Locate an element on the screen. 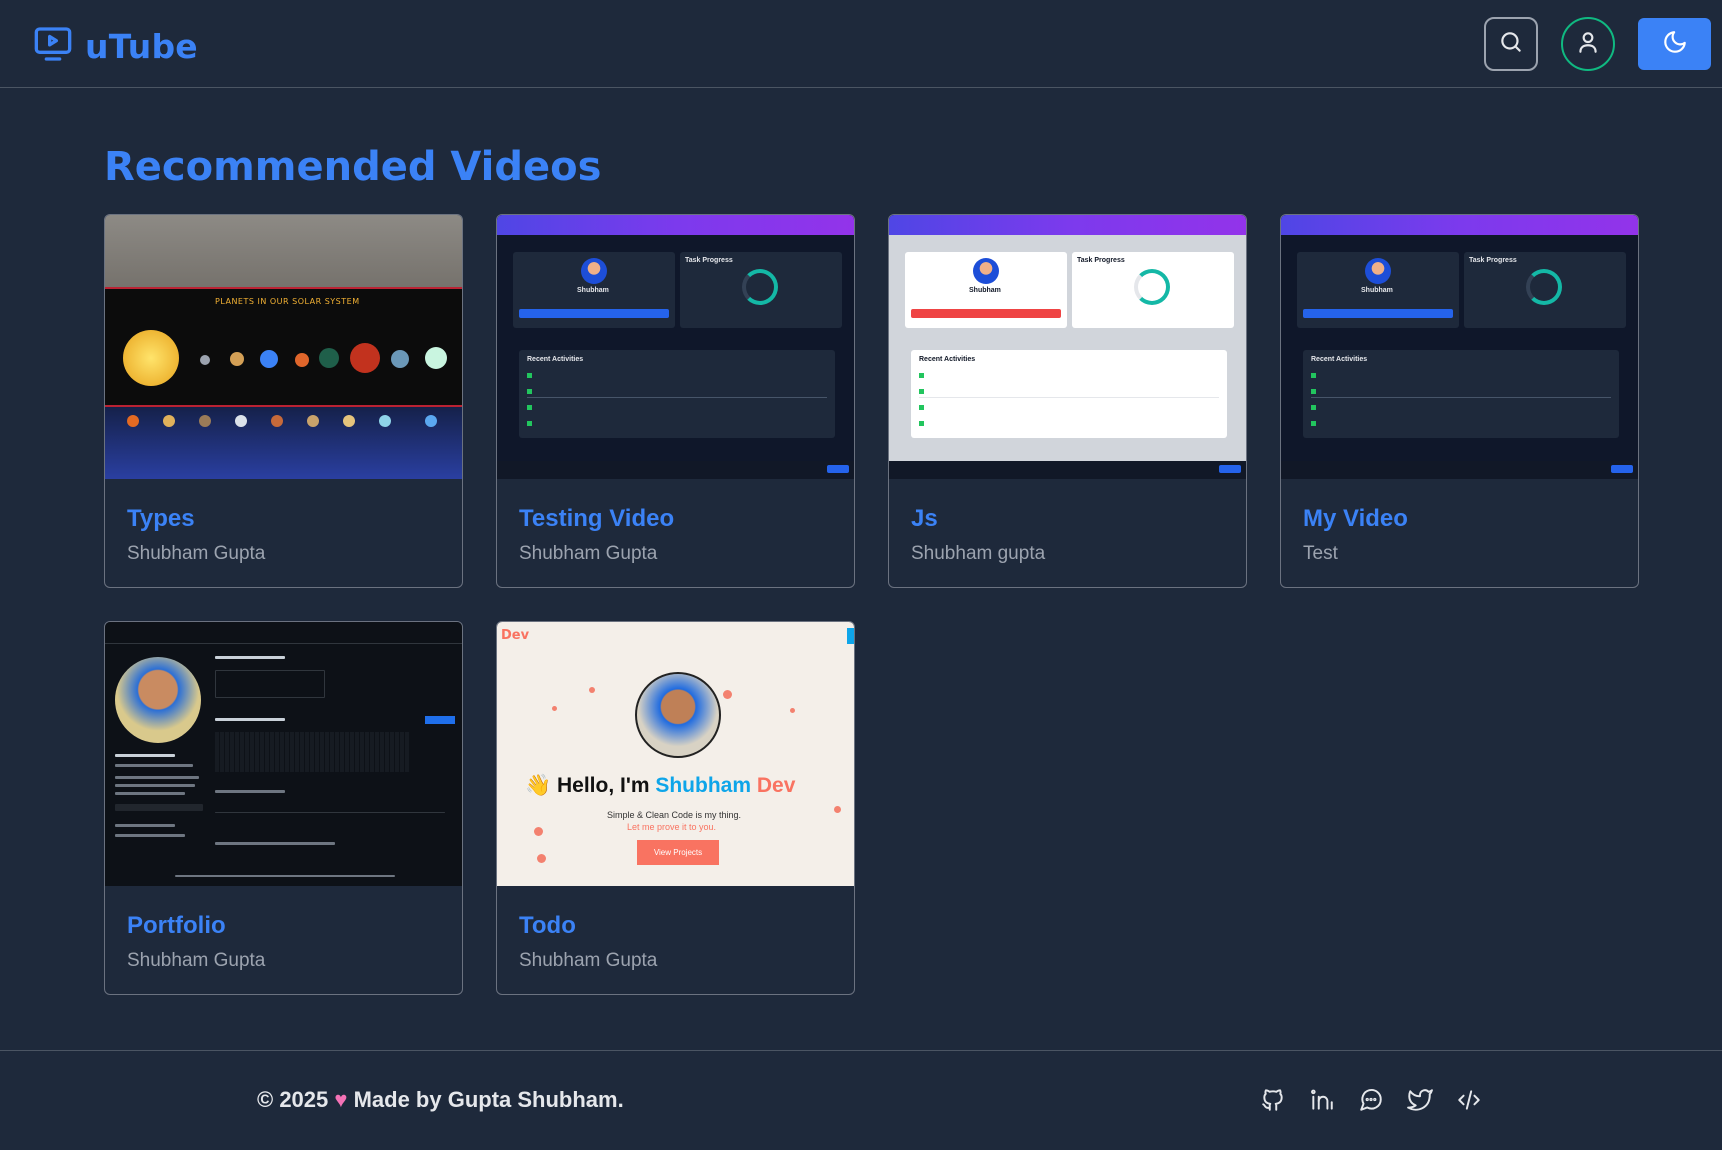  video-title: Todo is located at coordinates (547, 926).